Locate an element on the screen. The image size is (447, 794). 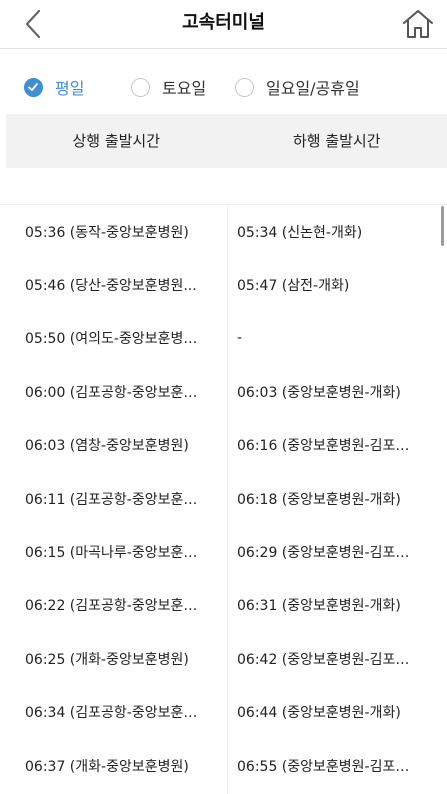
down-departure-cell: 06:18 (중앙보훈병원-개화) is located at coordinates (334, 499).